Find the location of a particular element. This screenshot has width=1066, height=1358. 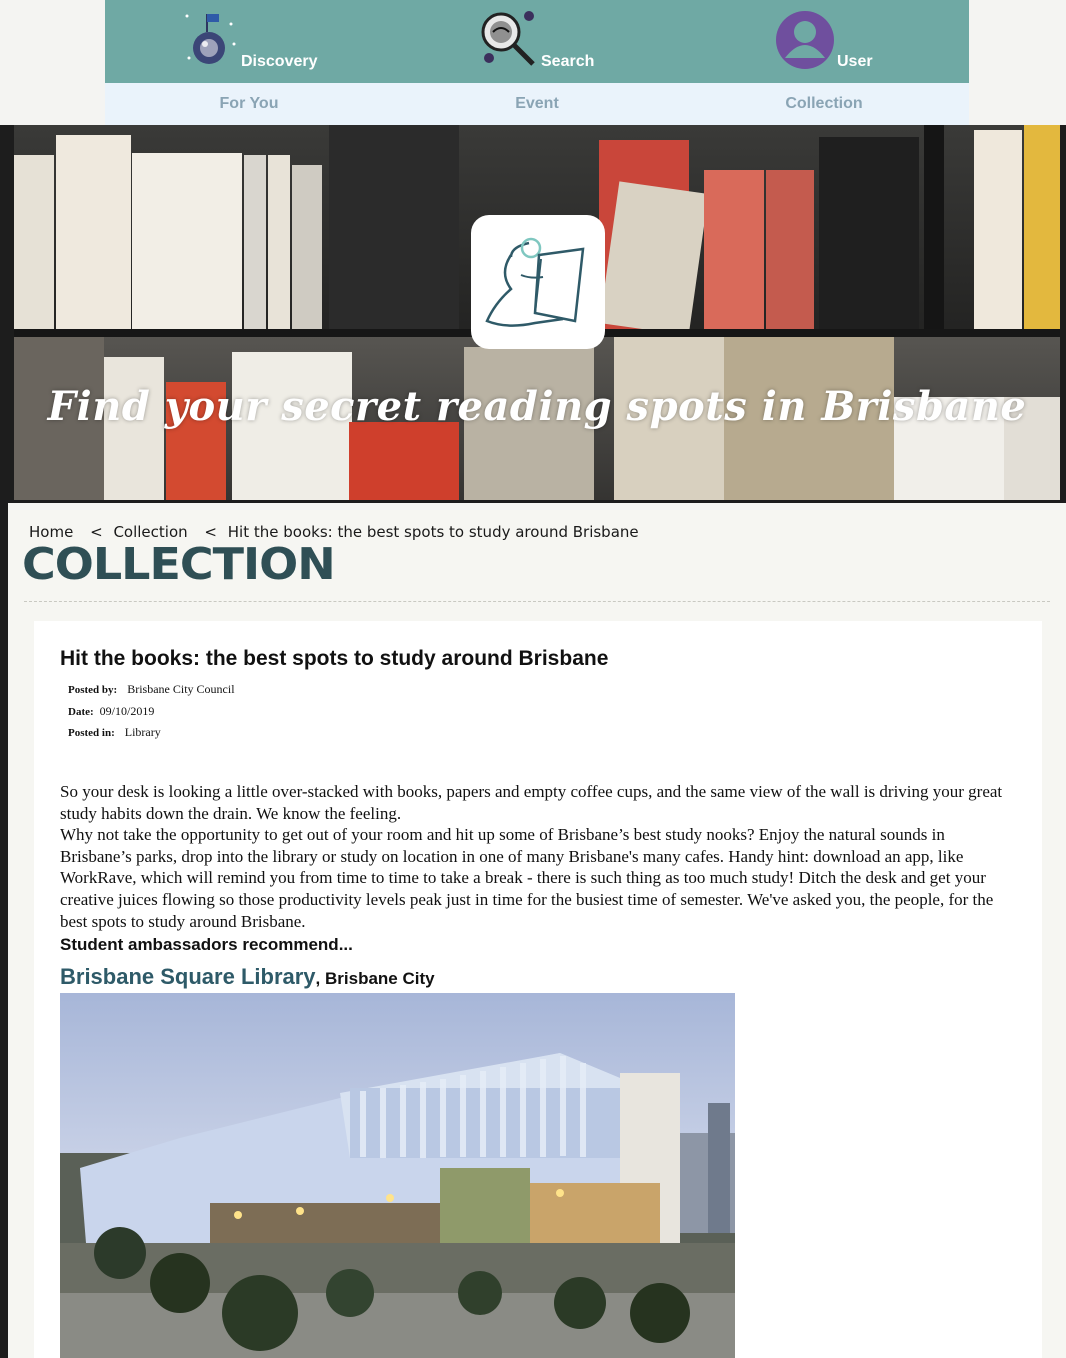

meta-posted-by-value: Brisbane City Council is located at coordinates (181, 689).